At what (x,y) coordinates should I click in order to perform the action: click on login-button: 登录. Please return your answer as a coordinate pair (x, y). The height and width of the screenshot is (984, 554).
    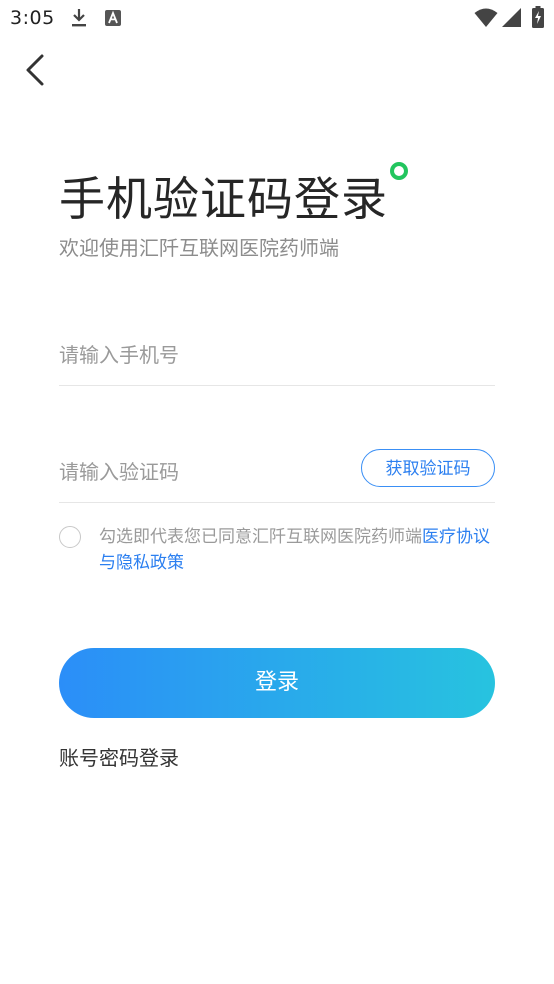
    Looking at the image, I should click on (277, 683).